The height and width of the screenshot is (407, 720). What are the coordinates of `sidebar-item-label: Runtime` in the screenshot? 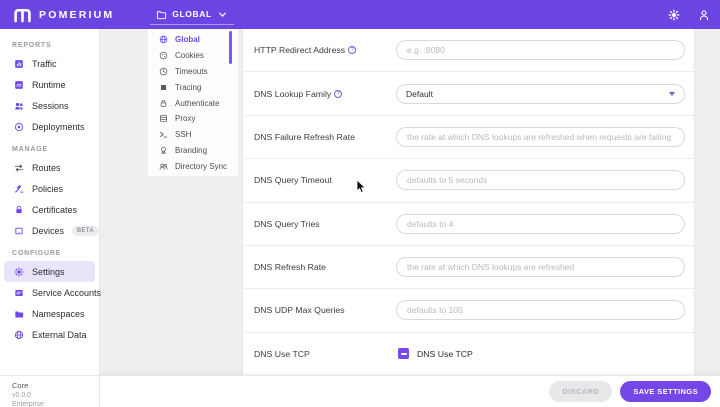 It's located at (49, 84).